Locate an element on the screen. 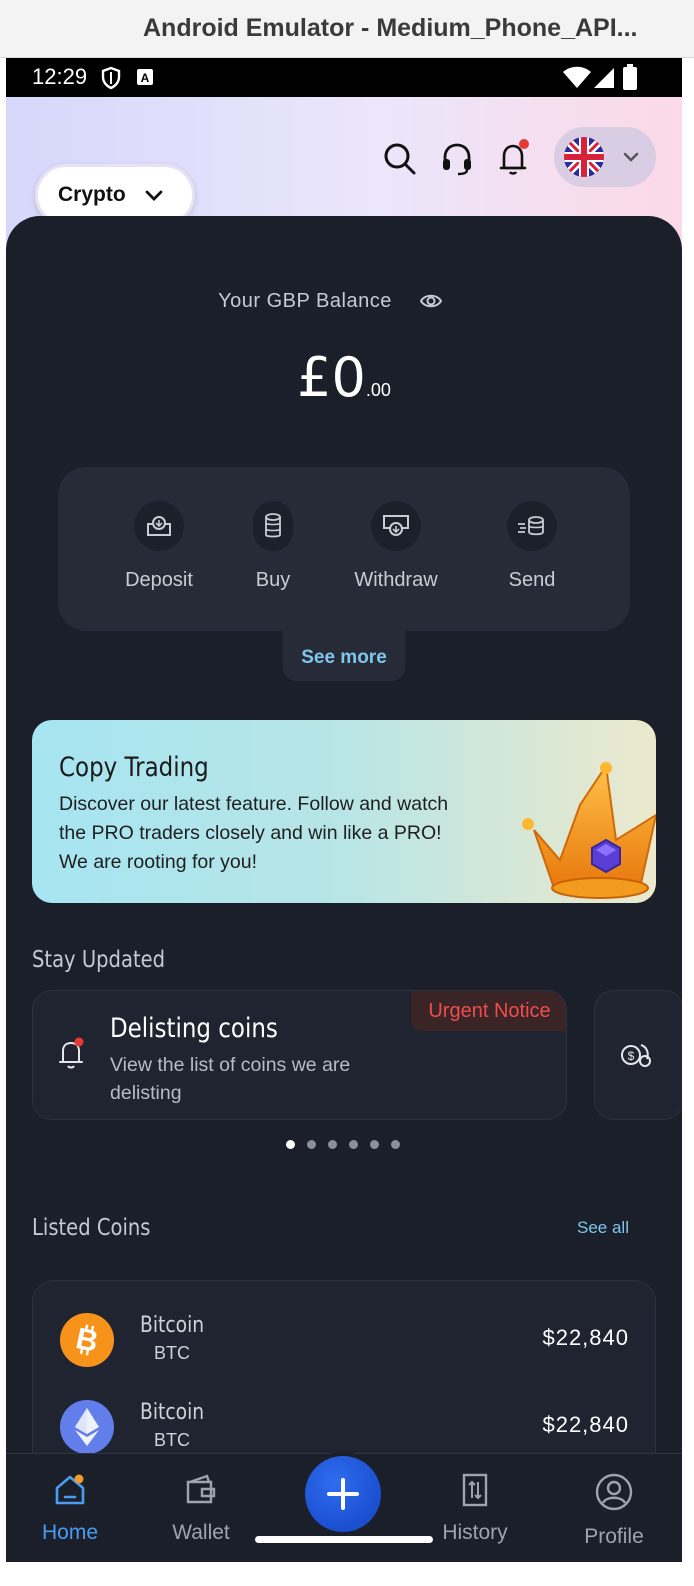 This screenshot has width=694, height=1586. status-bar: 12:29 A is located at coordinates (344, 77).